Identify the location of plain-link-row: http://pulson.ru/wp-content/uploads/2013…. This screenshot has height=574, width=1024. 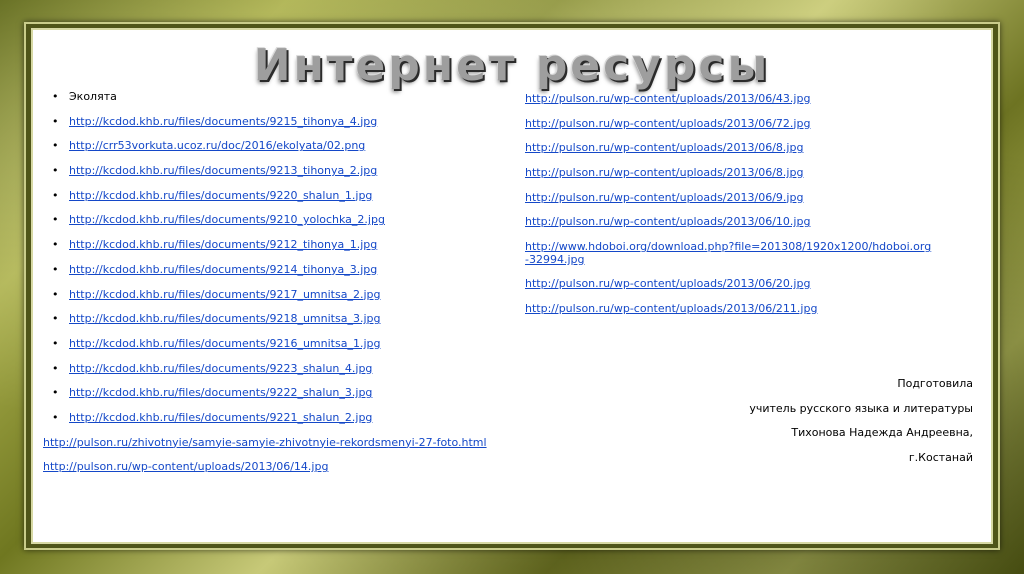
(278, 472).